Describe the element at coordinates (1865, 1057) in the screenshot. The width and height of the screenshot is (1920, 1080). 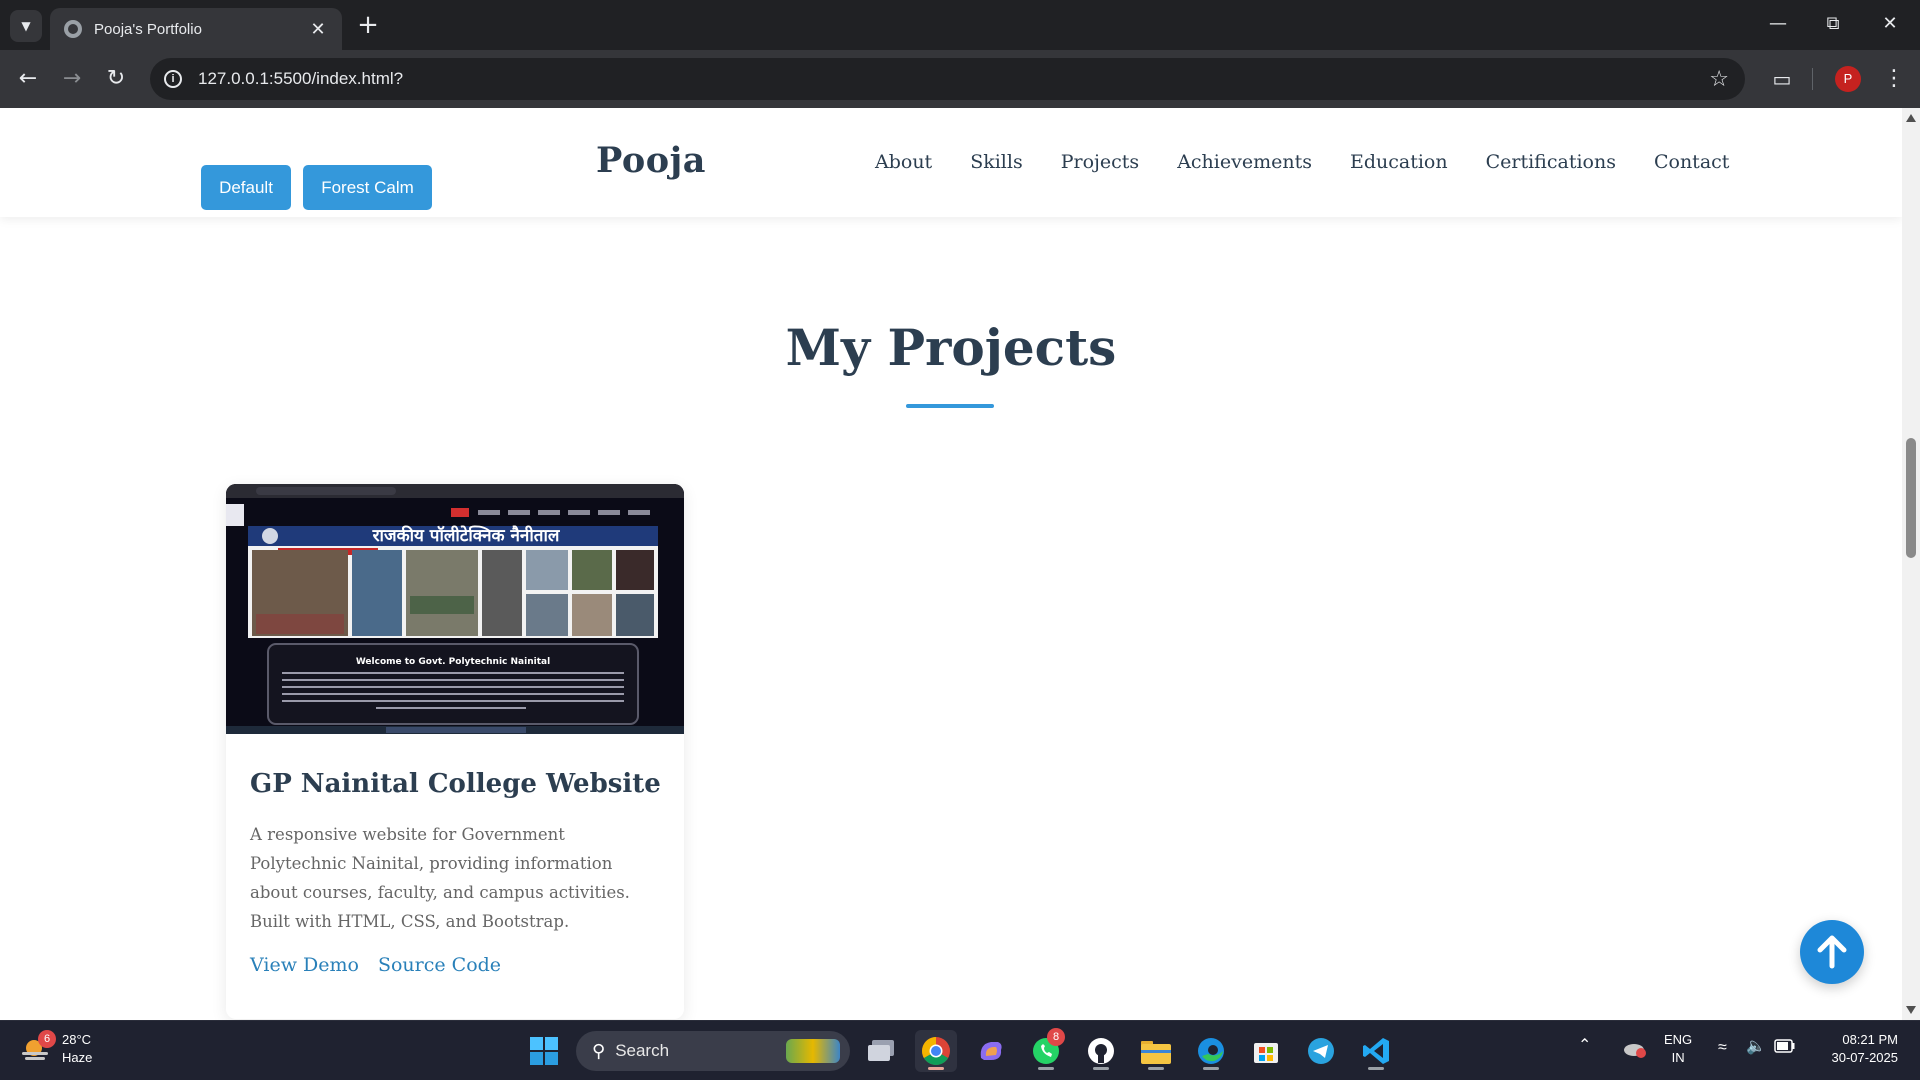
I see `clock-date: 30-07-2025` at that location.